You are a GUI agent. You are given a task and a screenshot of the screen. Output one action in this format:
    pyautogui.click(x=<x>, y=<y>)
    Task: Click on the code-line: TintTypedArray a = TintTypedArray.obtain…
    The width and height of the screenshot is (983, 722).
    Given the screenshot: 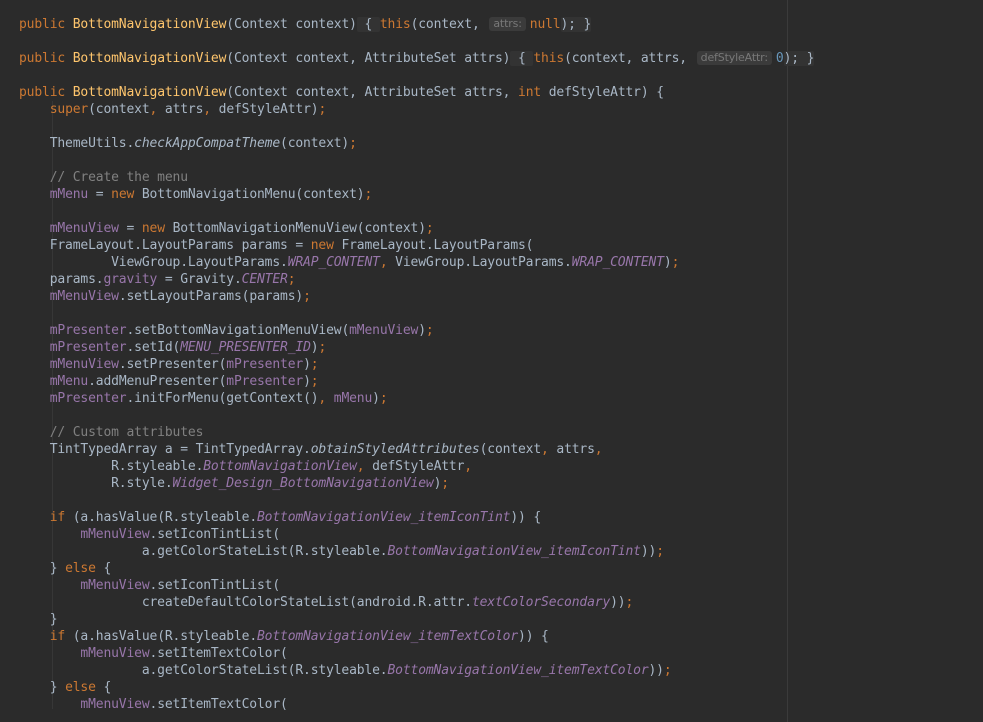 What is the action you would take?
    pyautogui.click(x=416, y=449)
    